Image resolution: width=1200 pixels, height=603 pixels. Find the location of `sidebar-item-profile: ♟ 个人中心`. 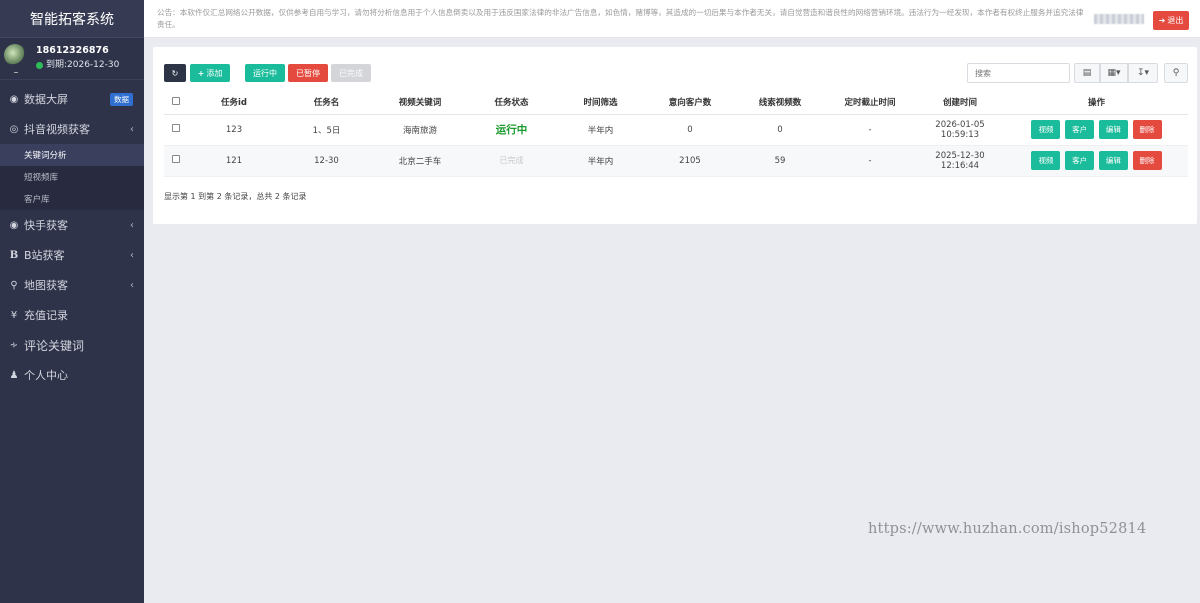

sidebar-item-profile: ♟ 个人中心 is located at coordinates (72, 375).